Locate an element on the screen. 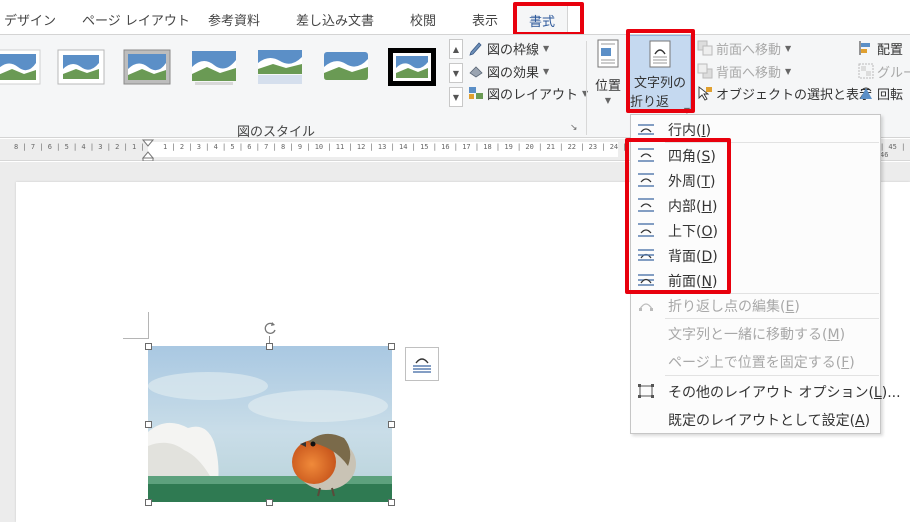 Image resolution: width=910 pixels, height=522 pixels. square-wrap-icon is located at coordinates (646, 155).